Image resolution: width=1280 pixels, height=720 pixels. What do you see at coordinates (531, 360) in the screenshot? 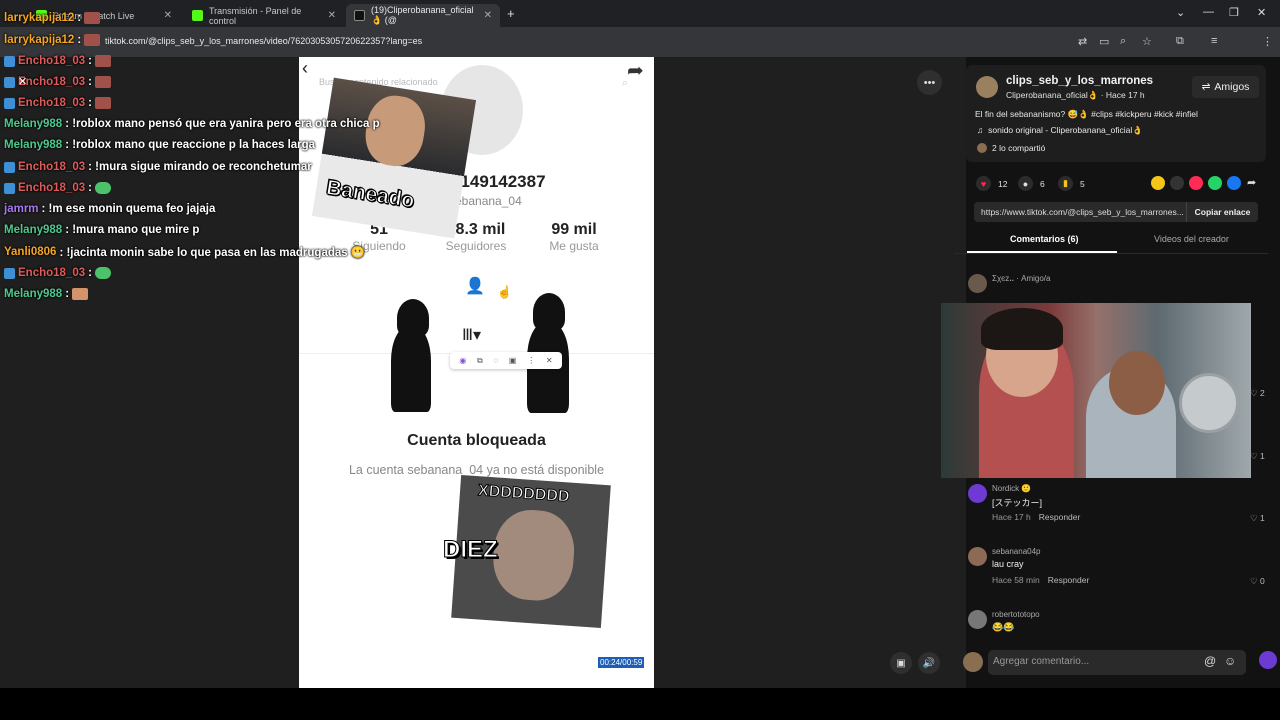
I see `more-icon: ⋮` at bounding box center [531, 360].